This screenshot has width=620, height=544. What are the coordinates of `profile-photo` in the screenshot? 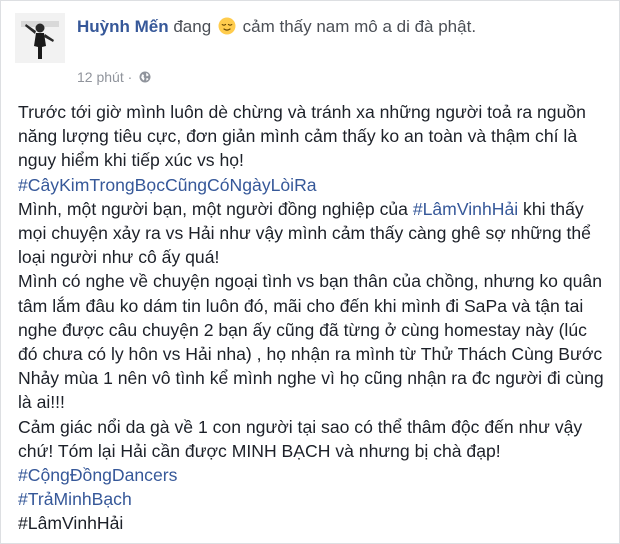 It's located at (40, 38).